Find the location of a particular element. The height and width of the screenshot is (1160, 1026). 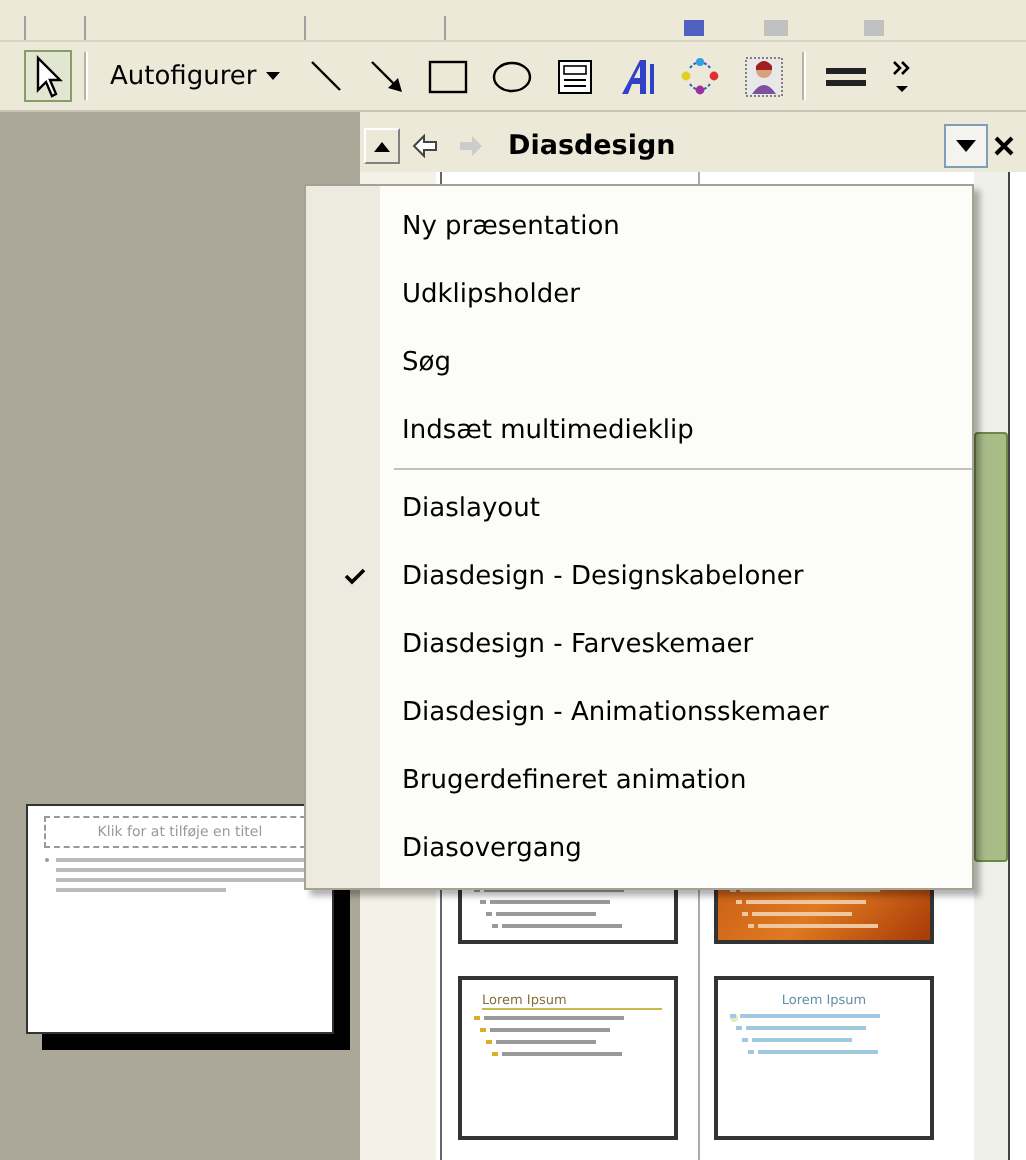

menu-item: Diasdesign - Designskabeloner is located at coordinates (639, 576).